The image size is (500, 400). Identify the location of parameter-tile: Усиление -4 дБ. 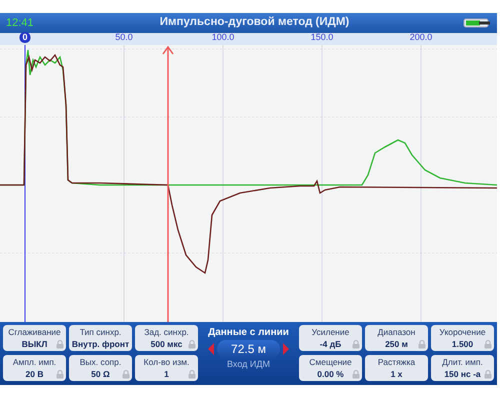
(330, 338).